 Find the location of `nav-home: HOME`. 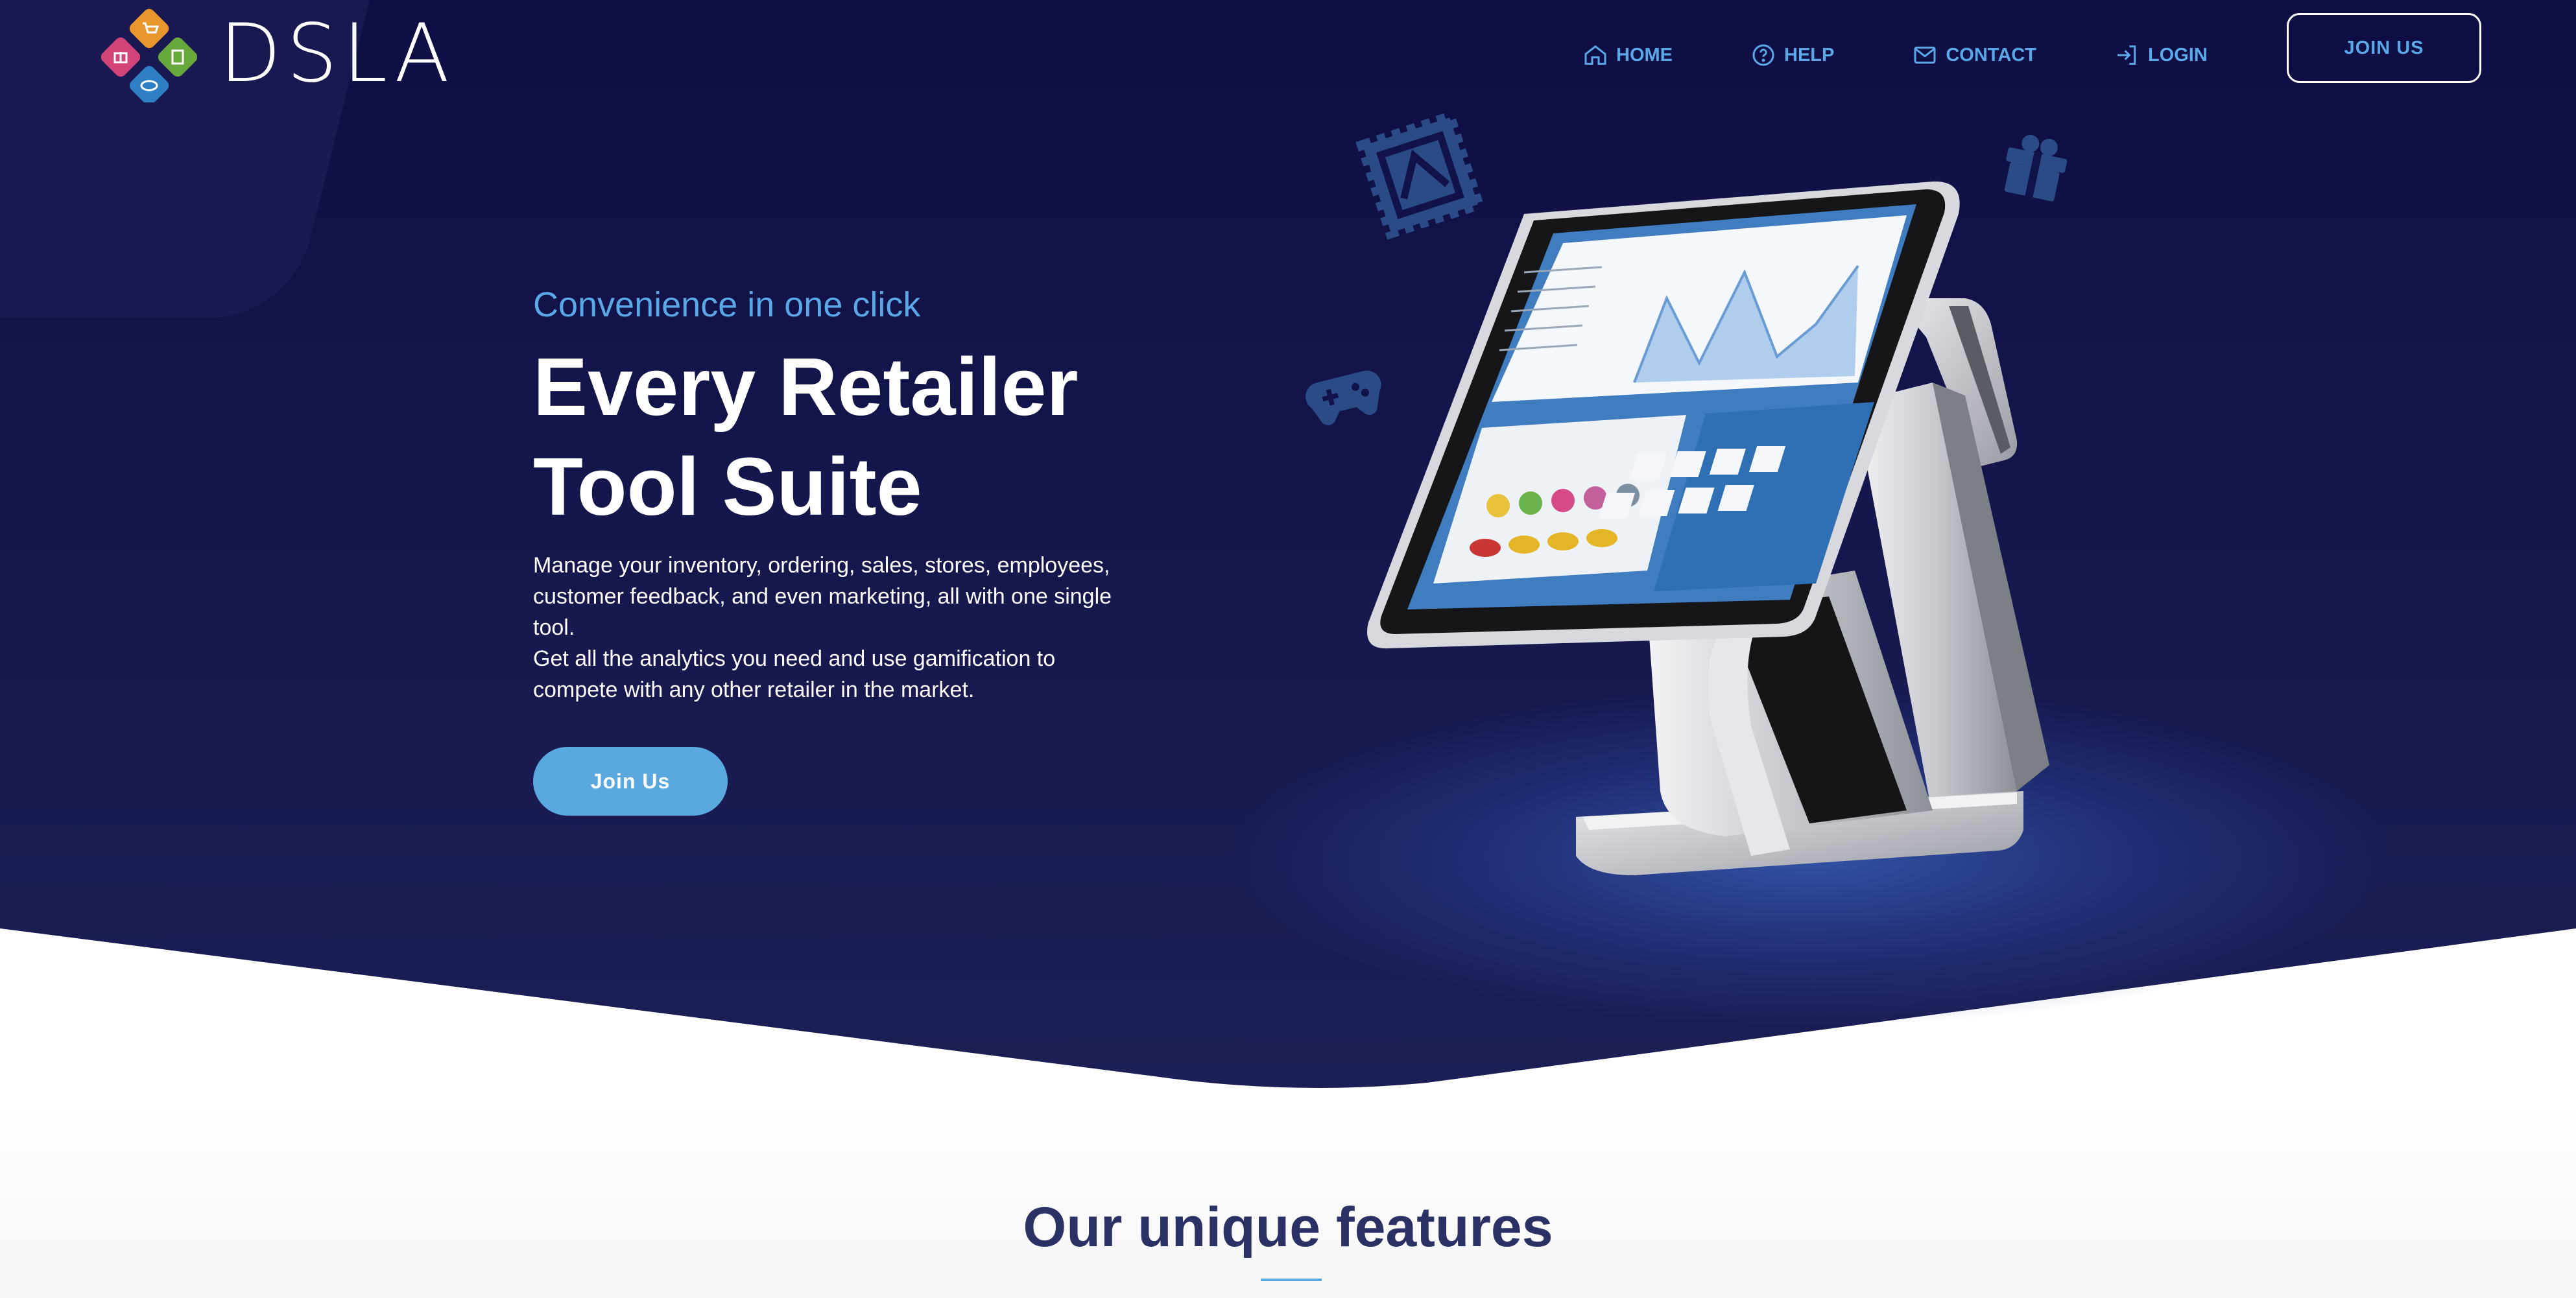

nav-home: HOME is located at coordinates (1627, 55).